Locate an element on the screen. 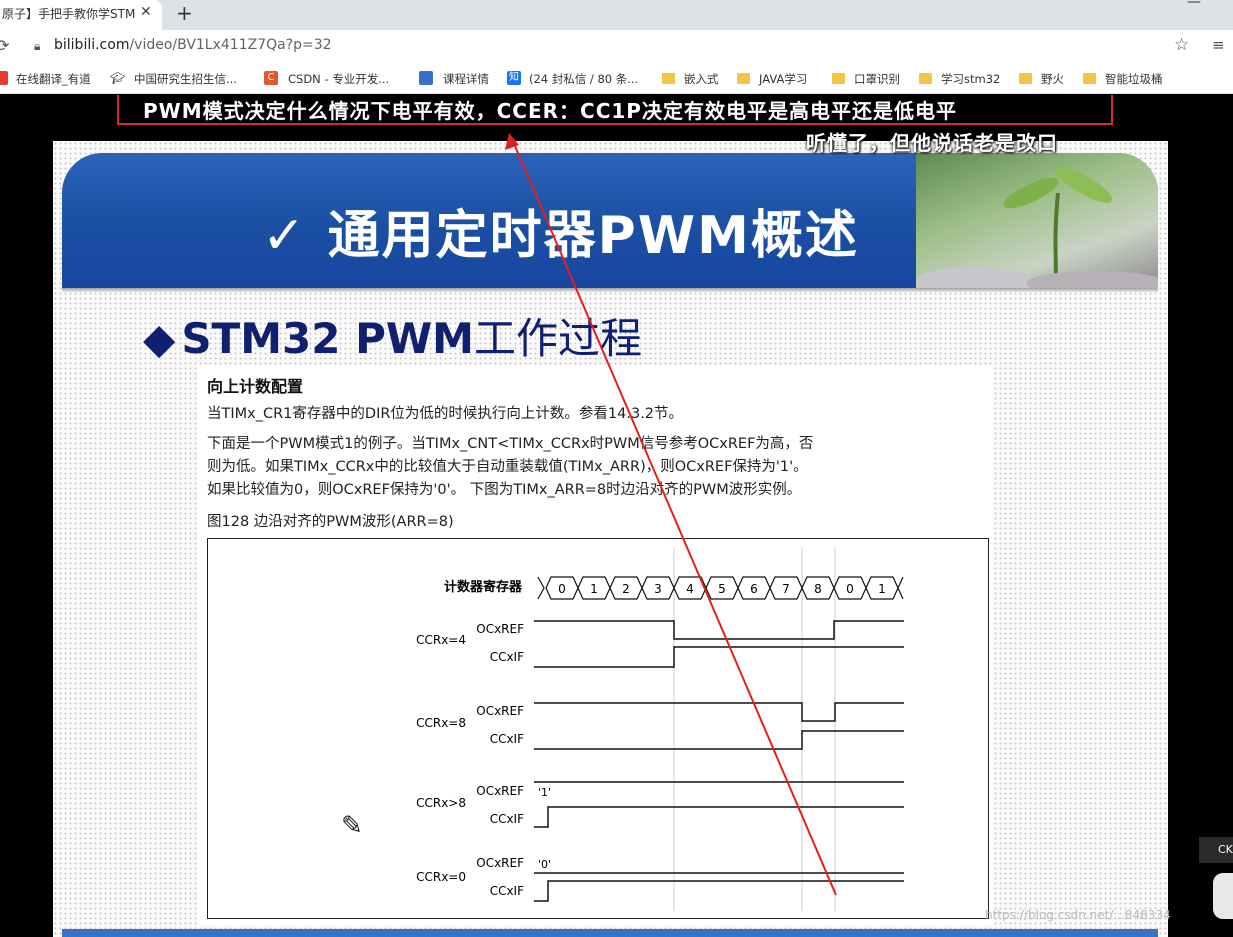 The image size is (1233, 937). new-tab-button: + is located at coordinates (184, 13).